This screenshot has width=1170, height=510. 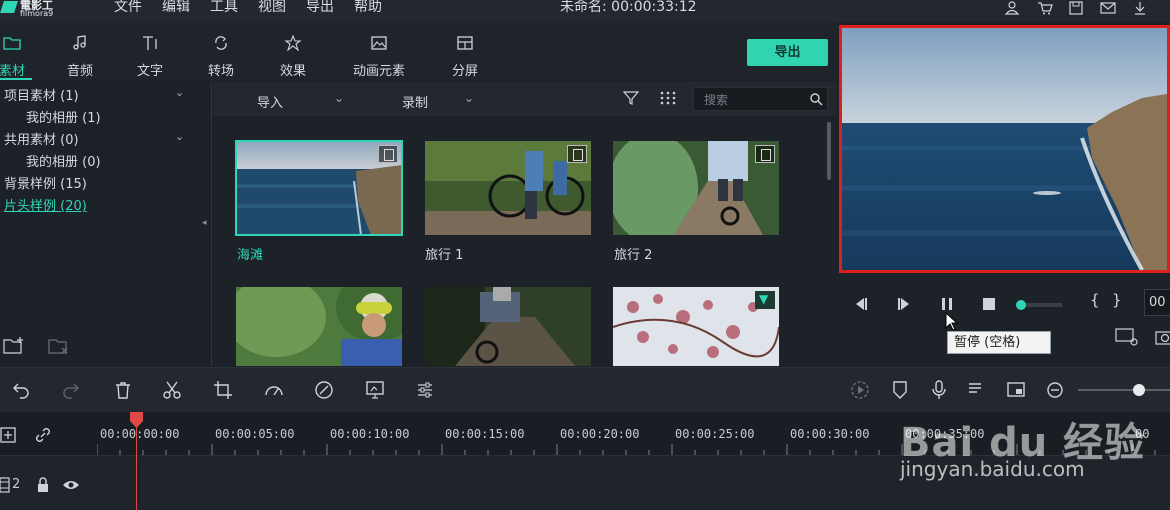 What do you see at coordinates (370, 434) in the screenshot?
I see `ruler-label: 00:00:10:00` at bounding box center [370, 434].